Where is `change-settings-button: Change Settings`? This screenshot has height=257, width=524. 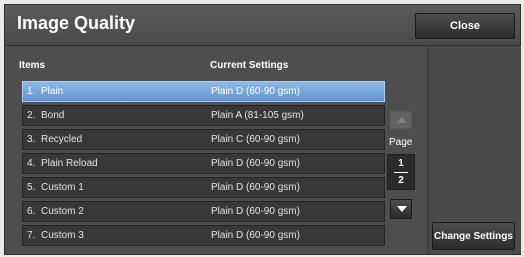 change-settings-button: Change Settings is located at coordinates (473, 236).